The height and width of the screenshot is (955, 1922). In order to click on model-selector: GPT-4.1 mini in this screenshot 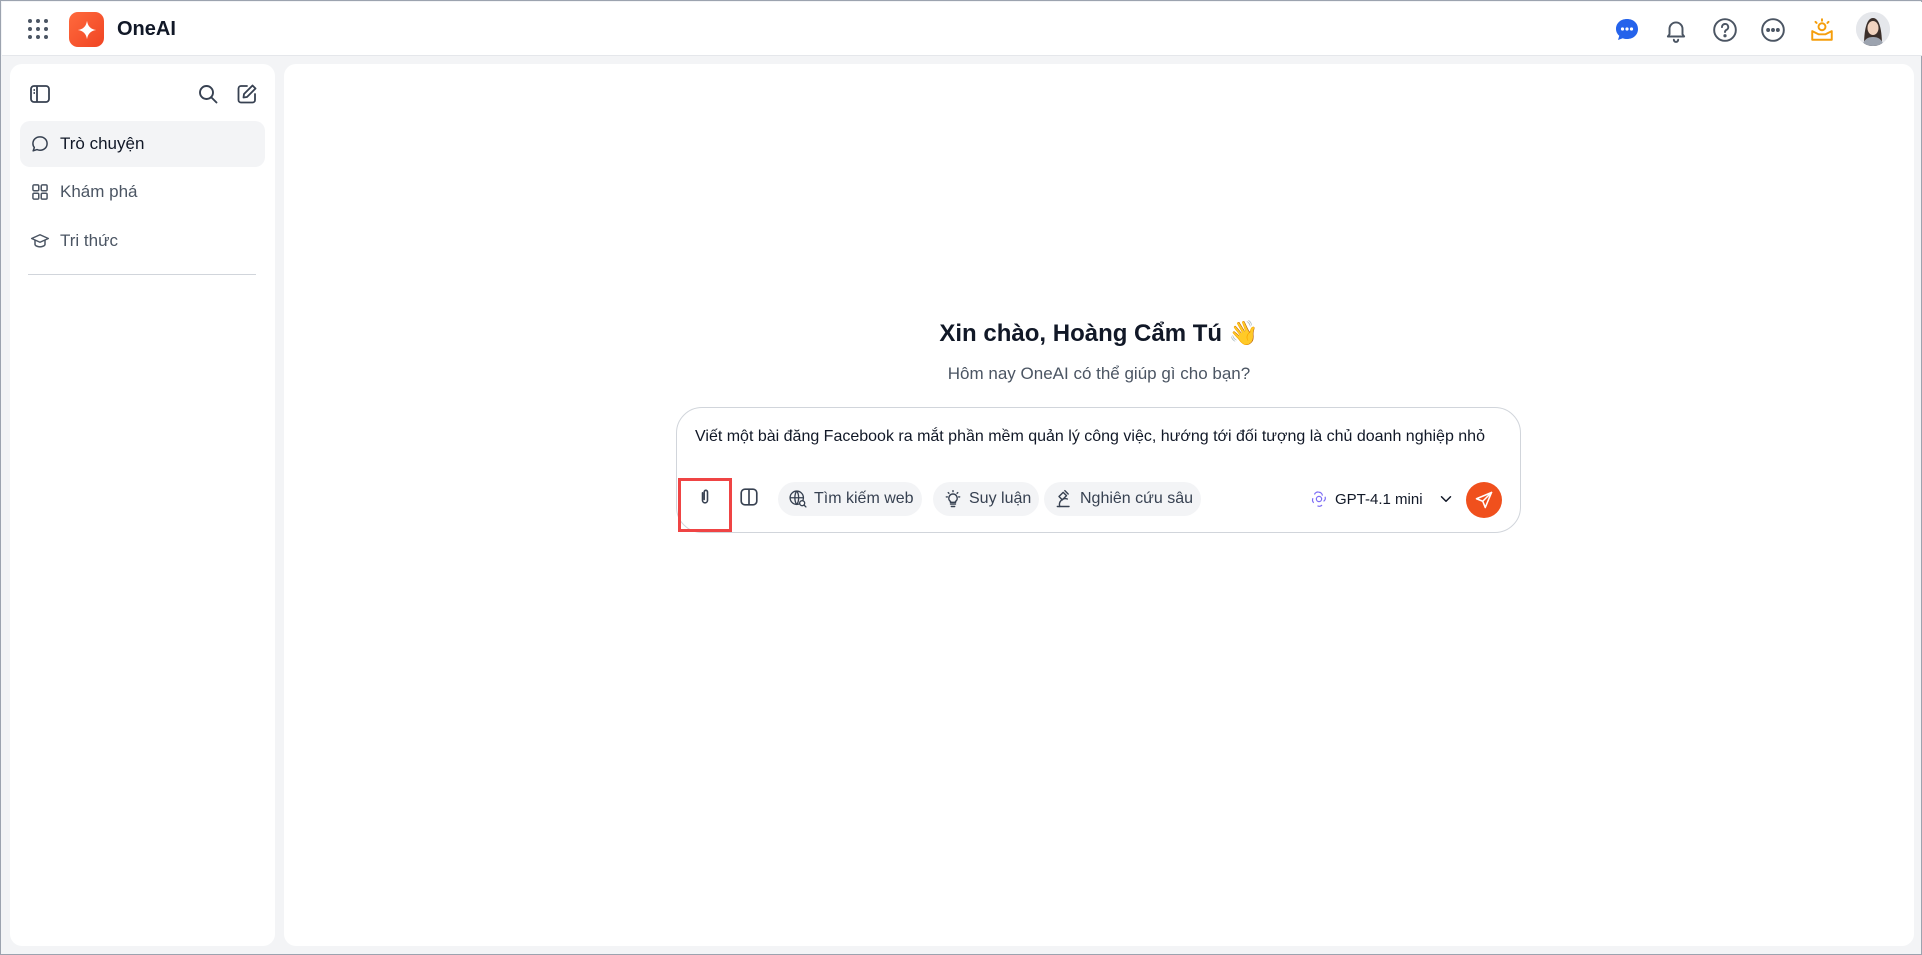, I will do `click(1382, 499)`.